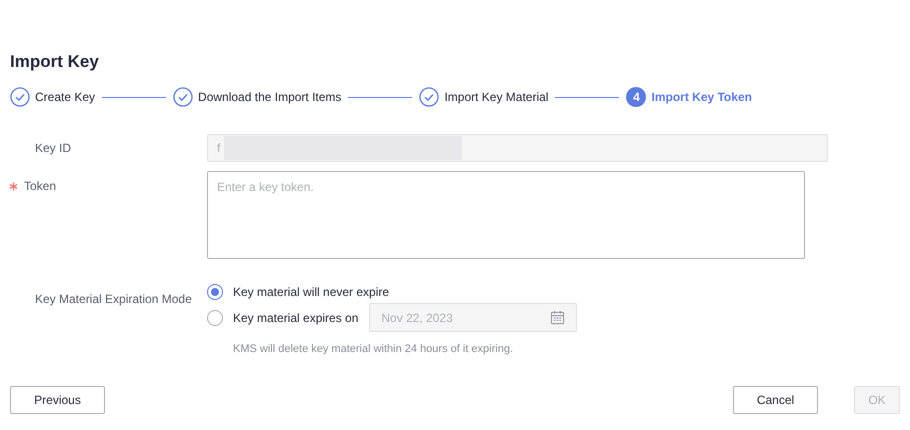 The height and width of the screenshot is (430, 910). What do you see at coordinates (57, 400) in the screenshot?
I see `dialog-button: Previous` at bounding box center [57, 400].